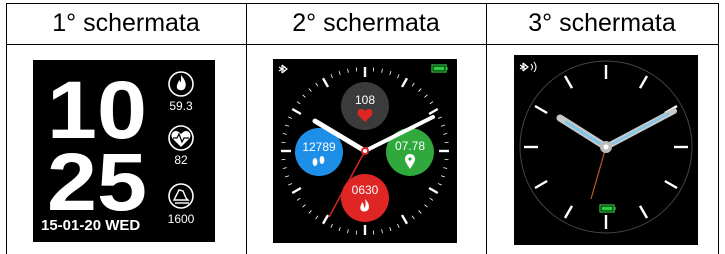  I want to click on calories-value: 59.3, so click(181, 106).